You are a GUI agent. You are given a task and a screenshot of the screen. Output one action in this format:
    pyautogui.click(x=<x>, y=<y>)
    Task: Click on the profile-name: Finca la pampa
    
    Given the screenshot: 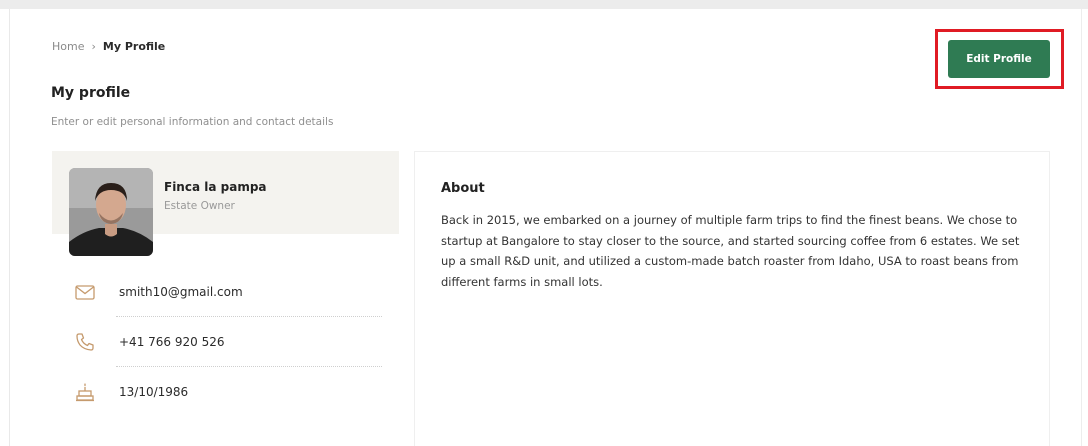 What is the action you would take?
    pyautogui.click(x=215, y=187)
    